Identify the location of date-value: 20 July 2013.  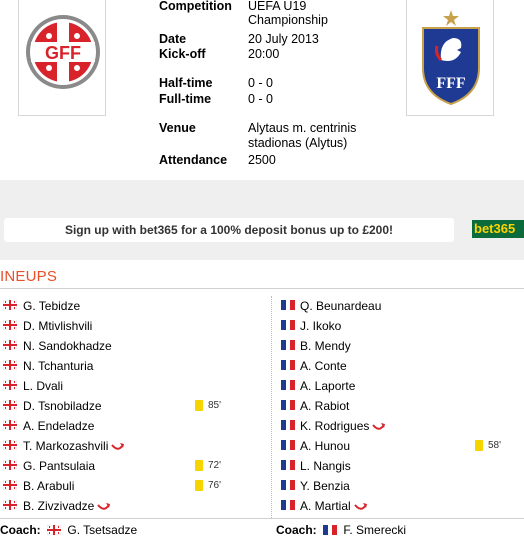
(283, 39).